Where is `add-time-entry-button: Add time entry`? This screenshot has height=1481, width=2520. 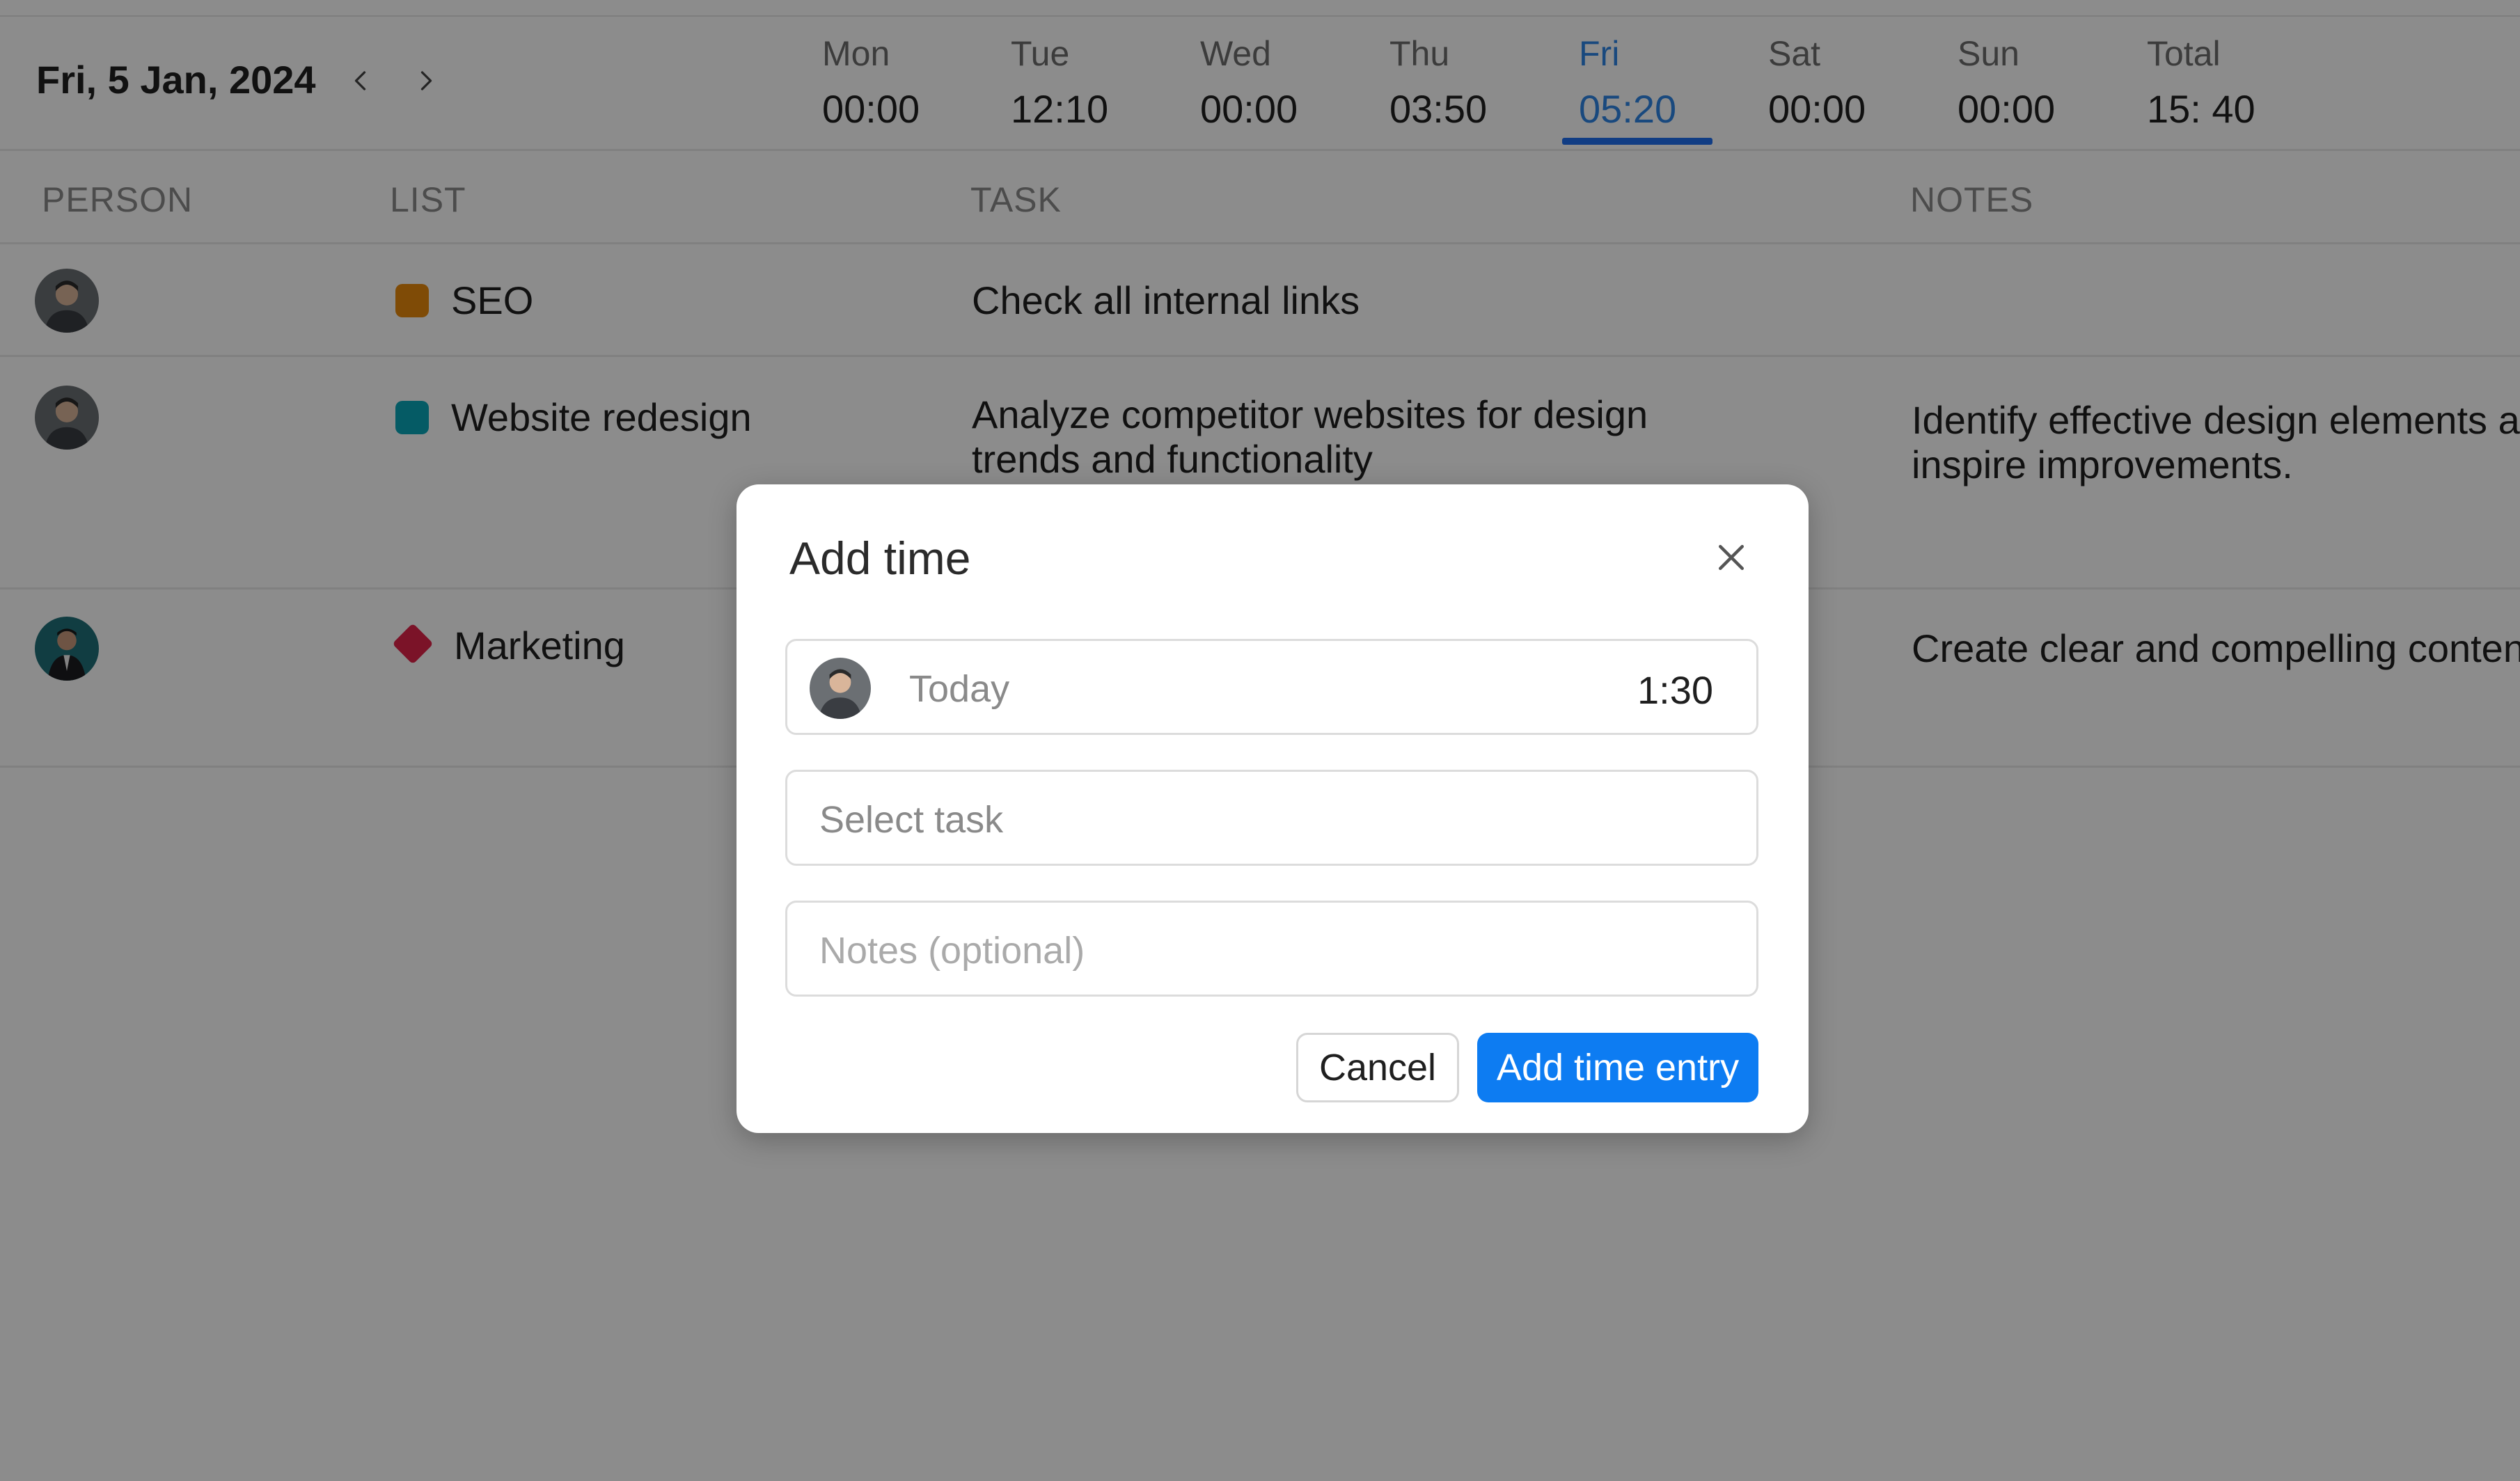 add-time-entry-button: Add time entry is located at coordinates (1617, 1067).